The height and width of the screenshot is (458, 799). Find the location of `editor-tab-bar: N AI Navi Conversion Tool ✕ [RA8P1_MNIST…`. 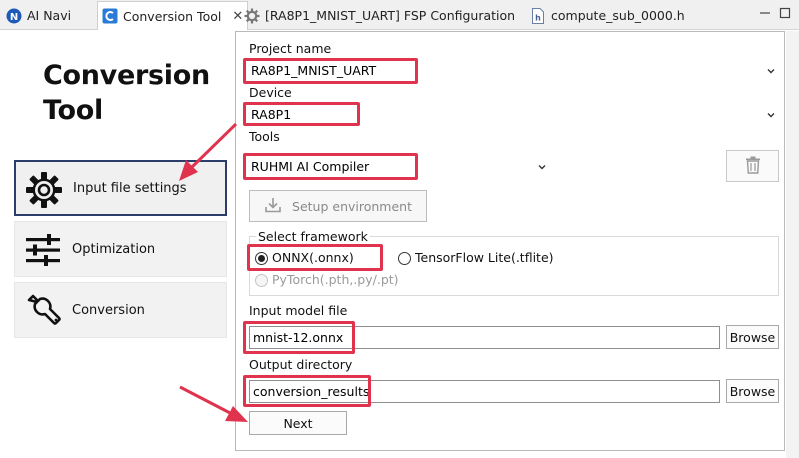

editor-tab-bar: N AI Navi Conversion Tool ✕ [RA8P1_MNIST… is located at coordinates (399, 15).